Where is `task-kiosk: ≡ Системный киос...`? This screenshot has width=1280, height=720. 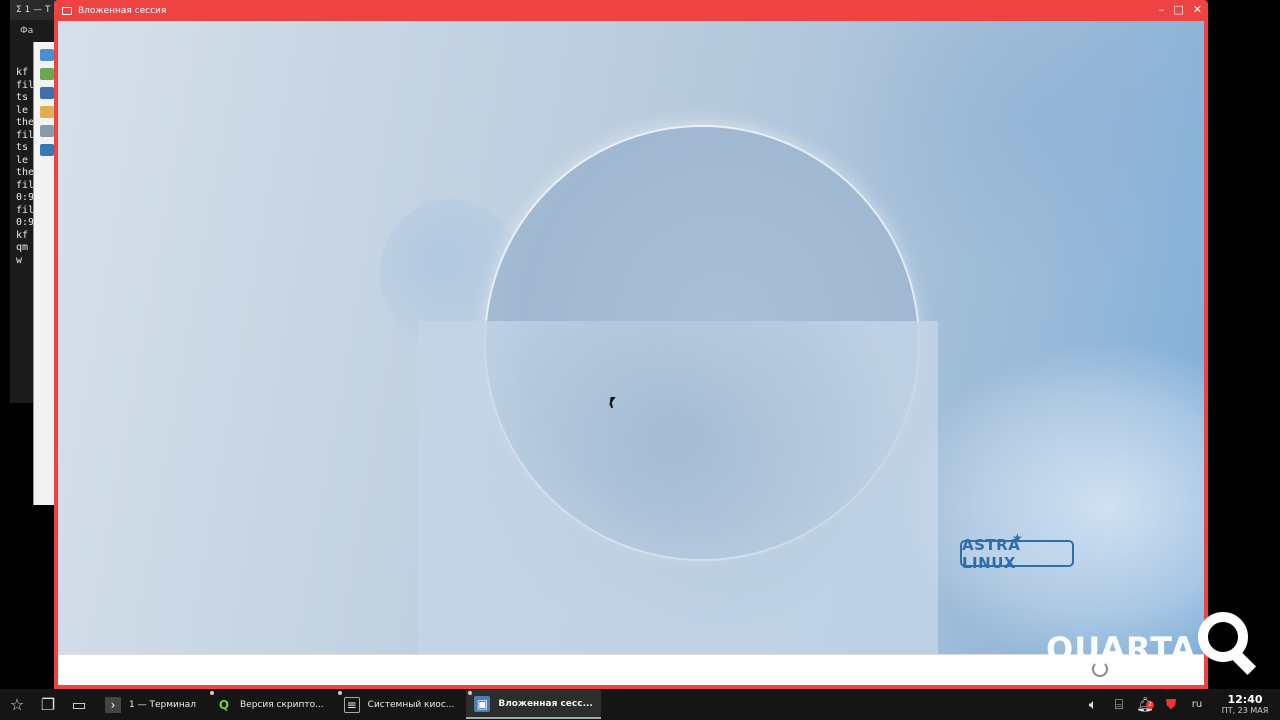 task-kiosk: ≡ Системный киос... is located at coordinates (399, 704).